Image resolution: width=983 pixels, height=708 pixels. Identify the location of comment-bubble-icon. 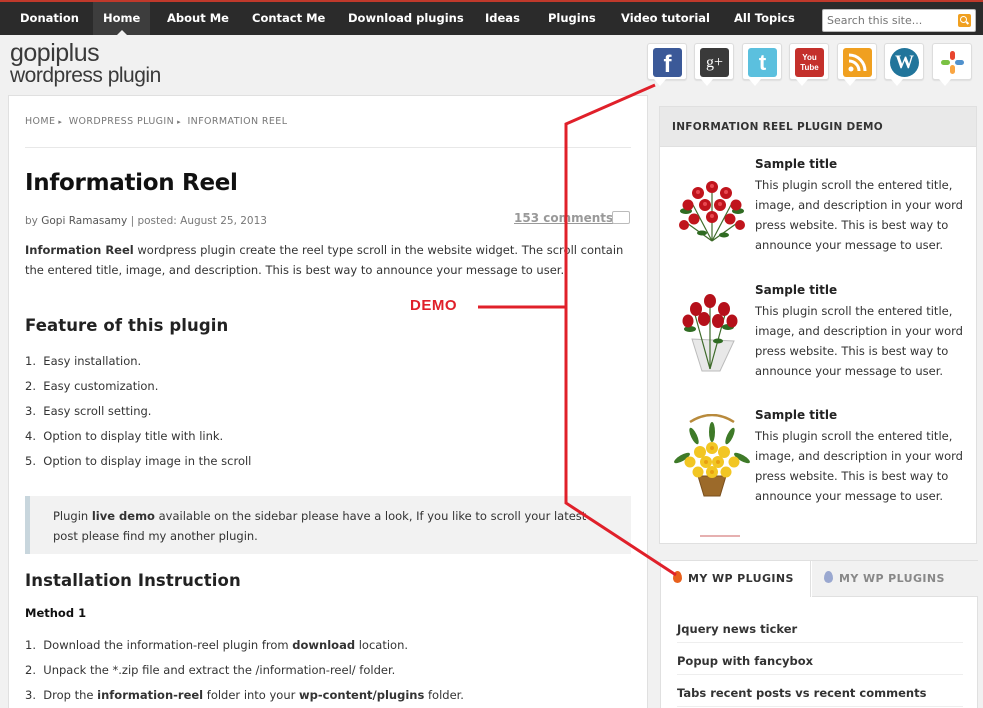
(621, 217).